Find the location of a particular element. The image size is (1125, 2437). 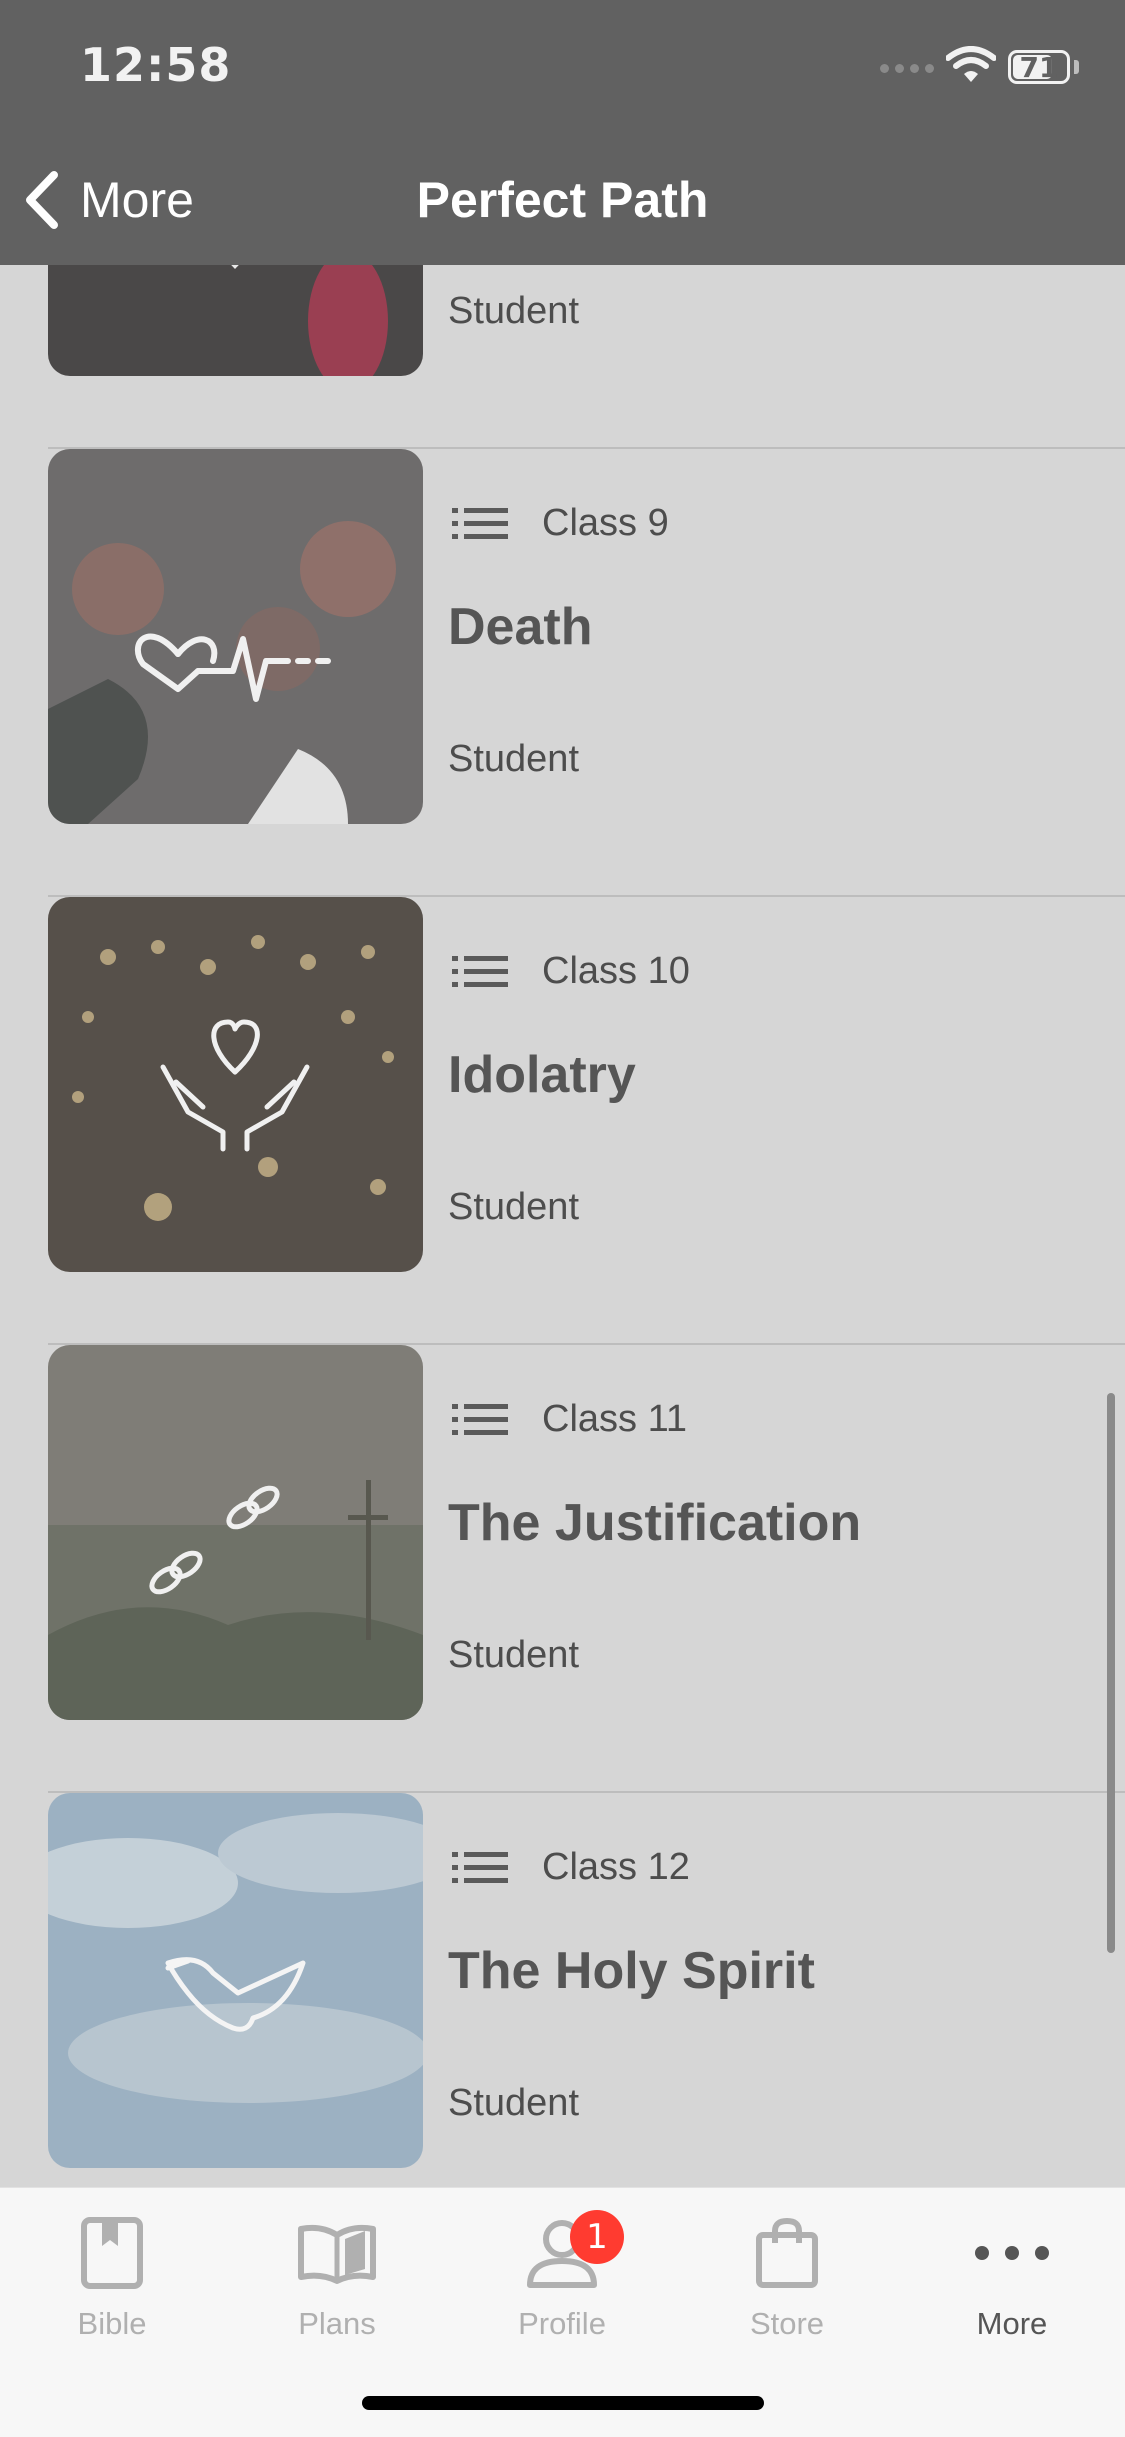

status-bar: 12:58 71 is located at coordinates (562, 67).